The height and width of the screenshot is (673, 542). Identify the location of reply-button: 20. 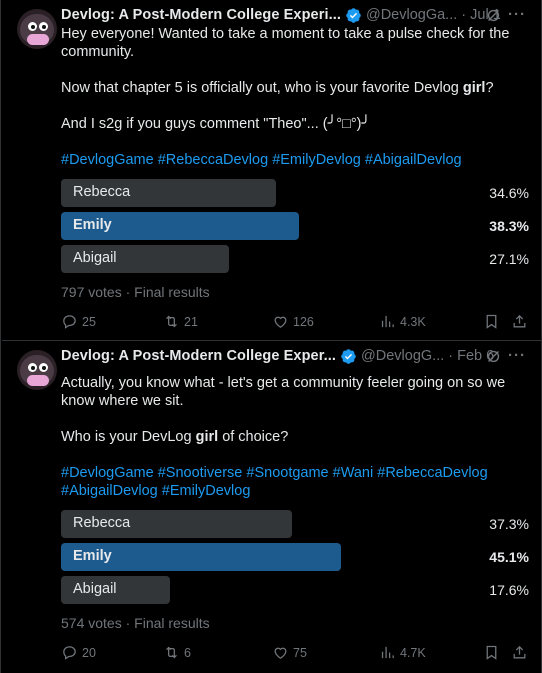
(78, 652).